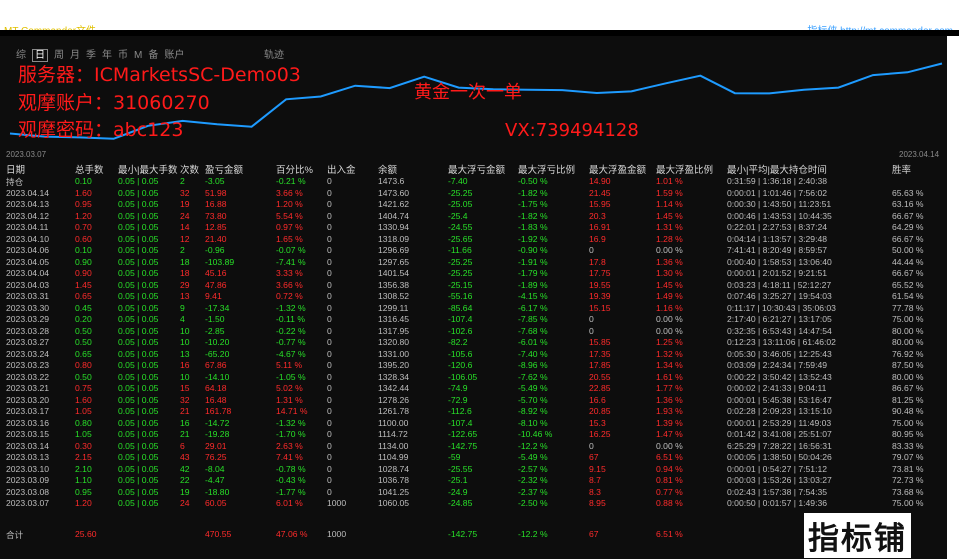 The width and height of the screenshot is (959, 559). I want to click on cell-hold: 0:00:30 | 1:43:50 | 11:23:51, so click(779, 204).